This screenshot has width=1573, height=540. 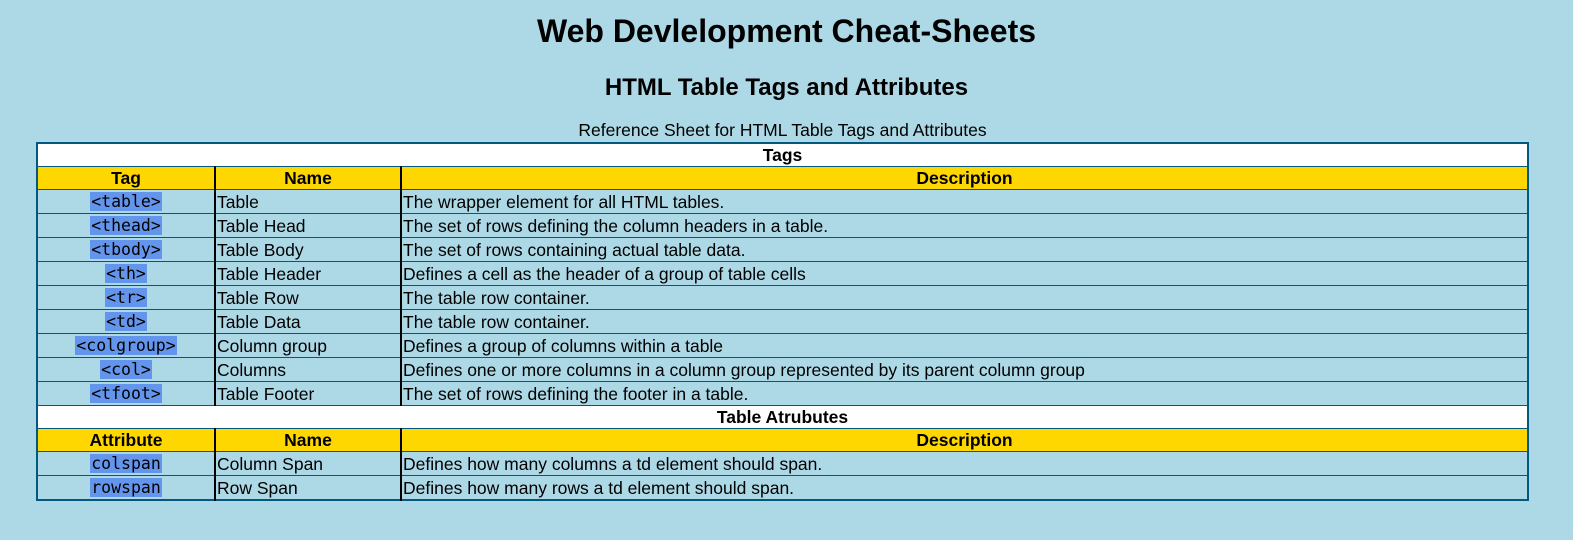 I want to click on attribute-code: rowspan, so click(x=126, y=487).